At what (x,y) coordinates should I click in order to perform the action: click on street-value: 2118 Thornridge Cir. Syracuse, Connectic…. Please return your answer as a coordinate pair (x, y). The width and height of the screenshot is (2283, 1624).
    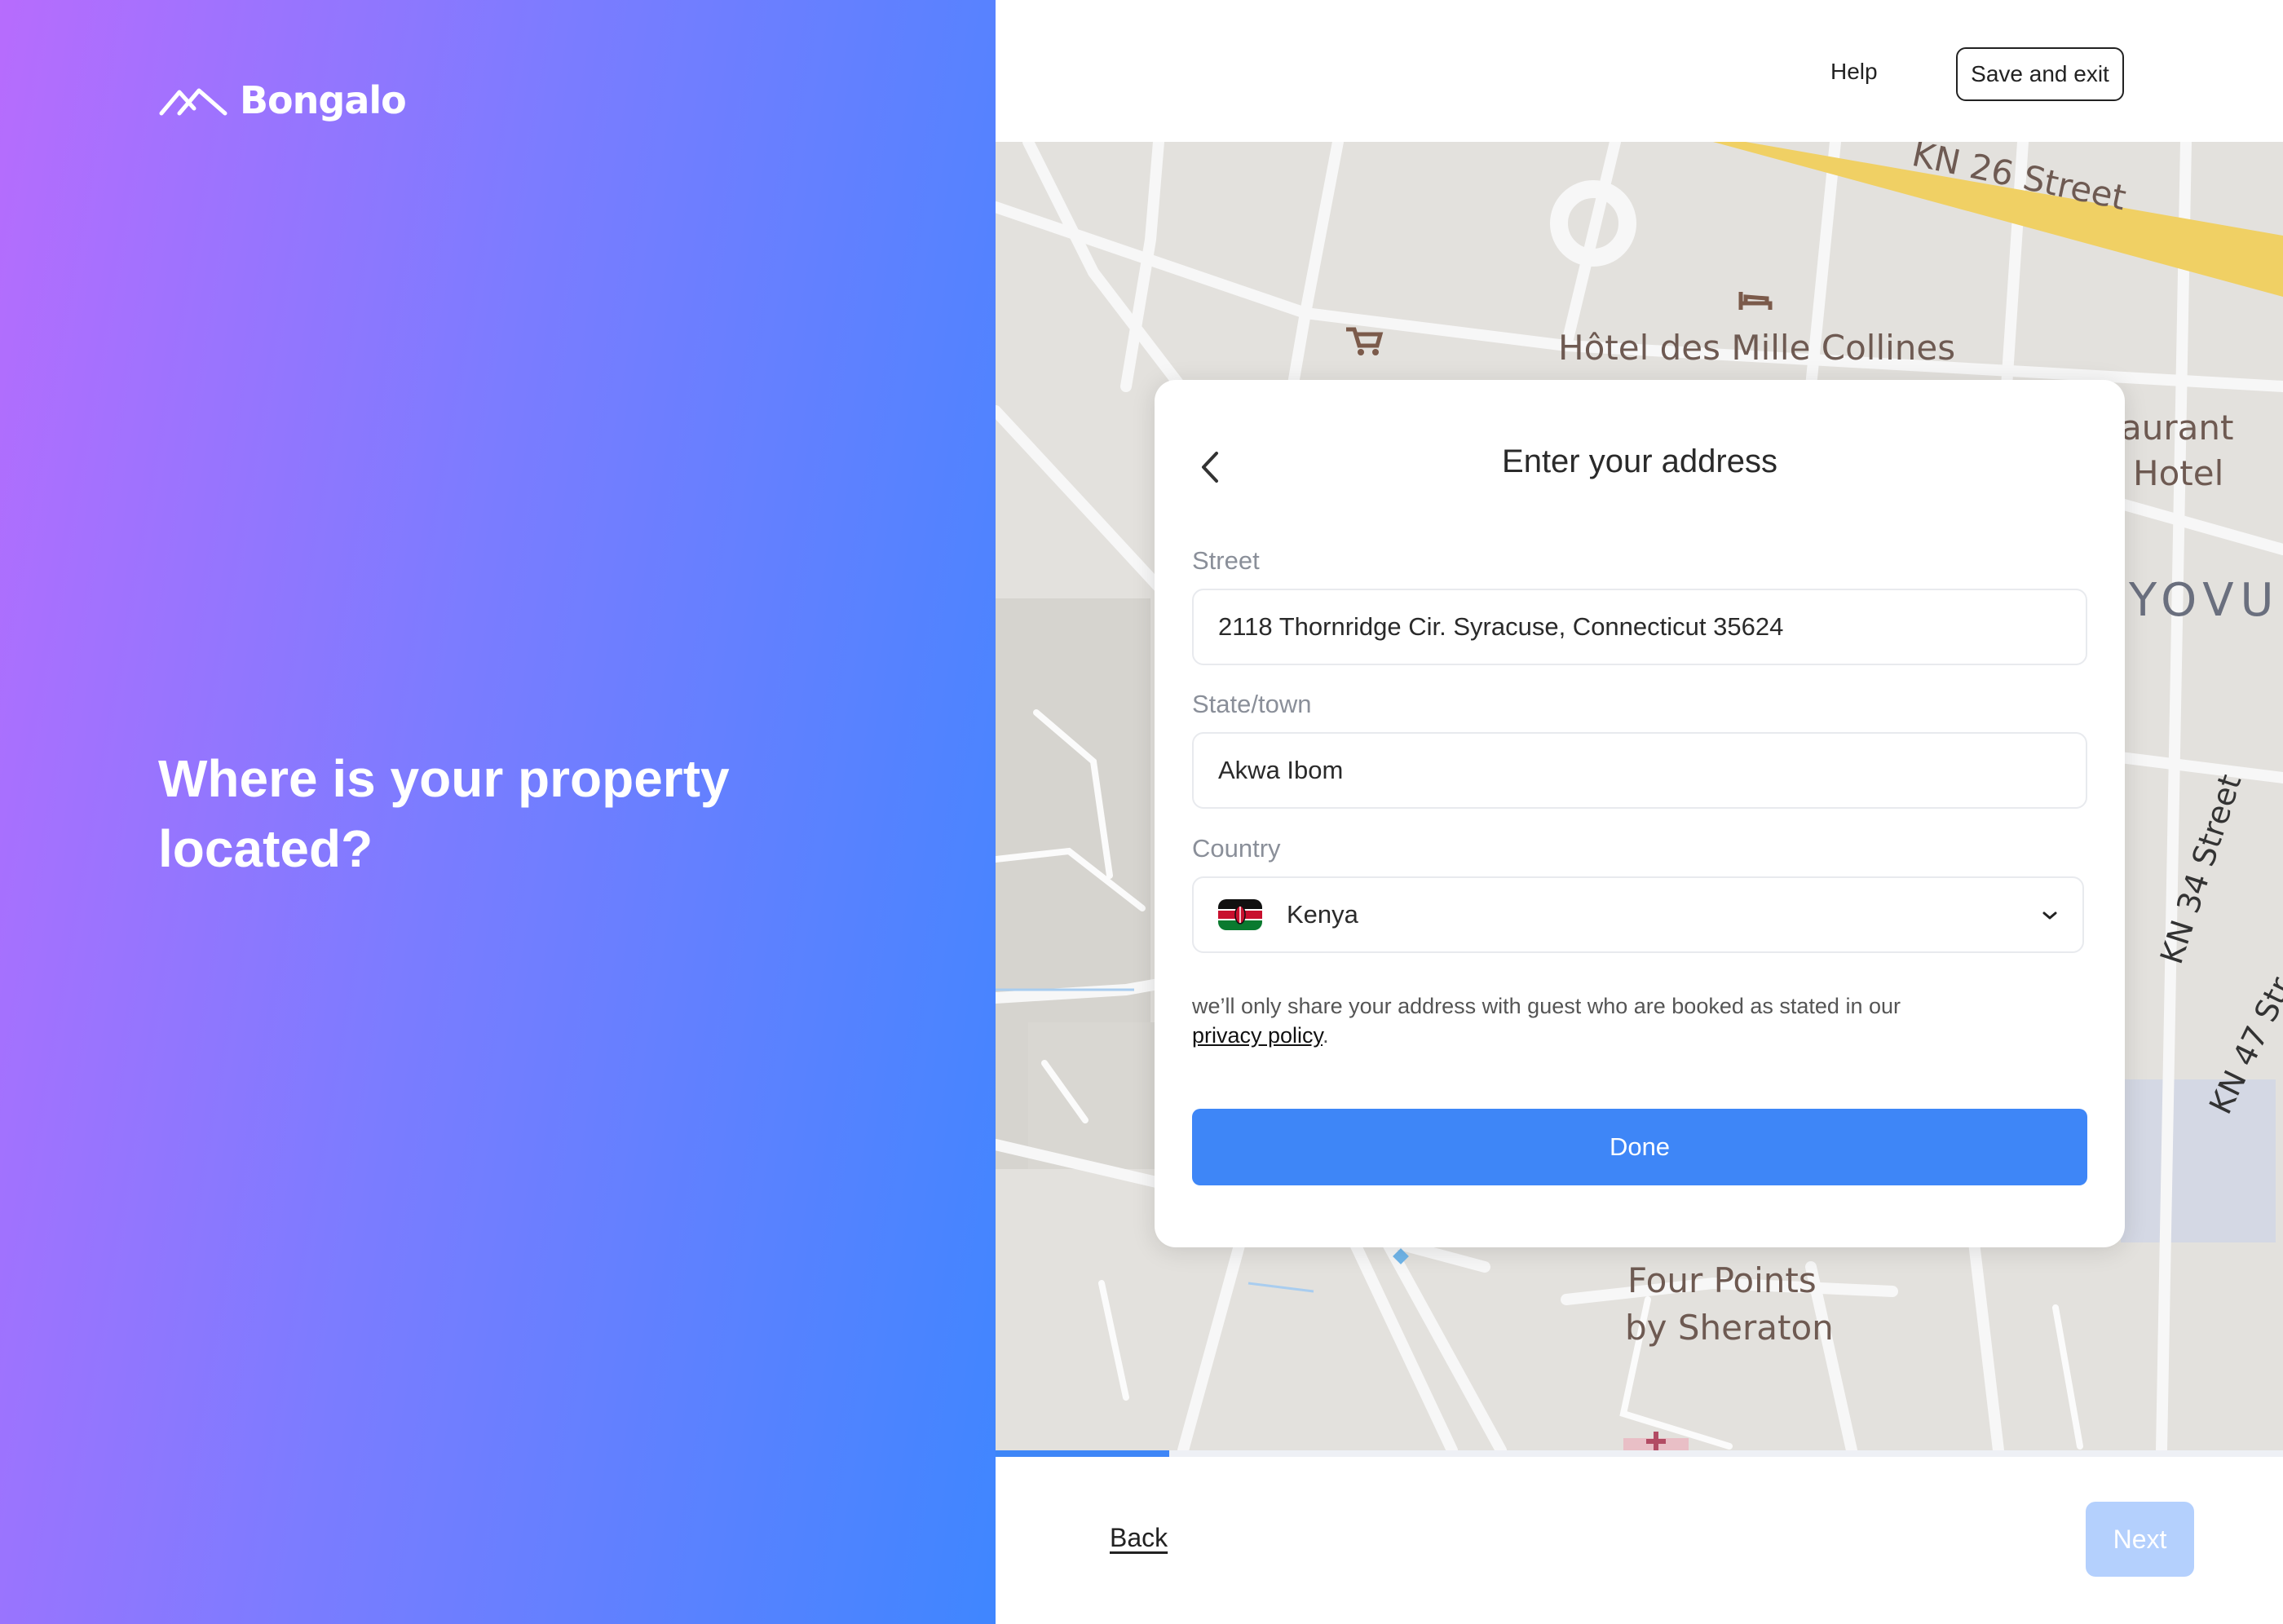
    Looking at the image, I should click on (1501, 626).